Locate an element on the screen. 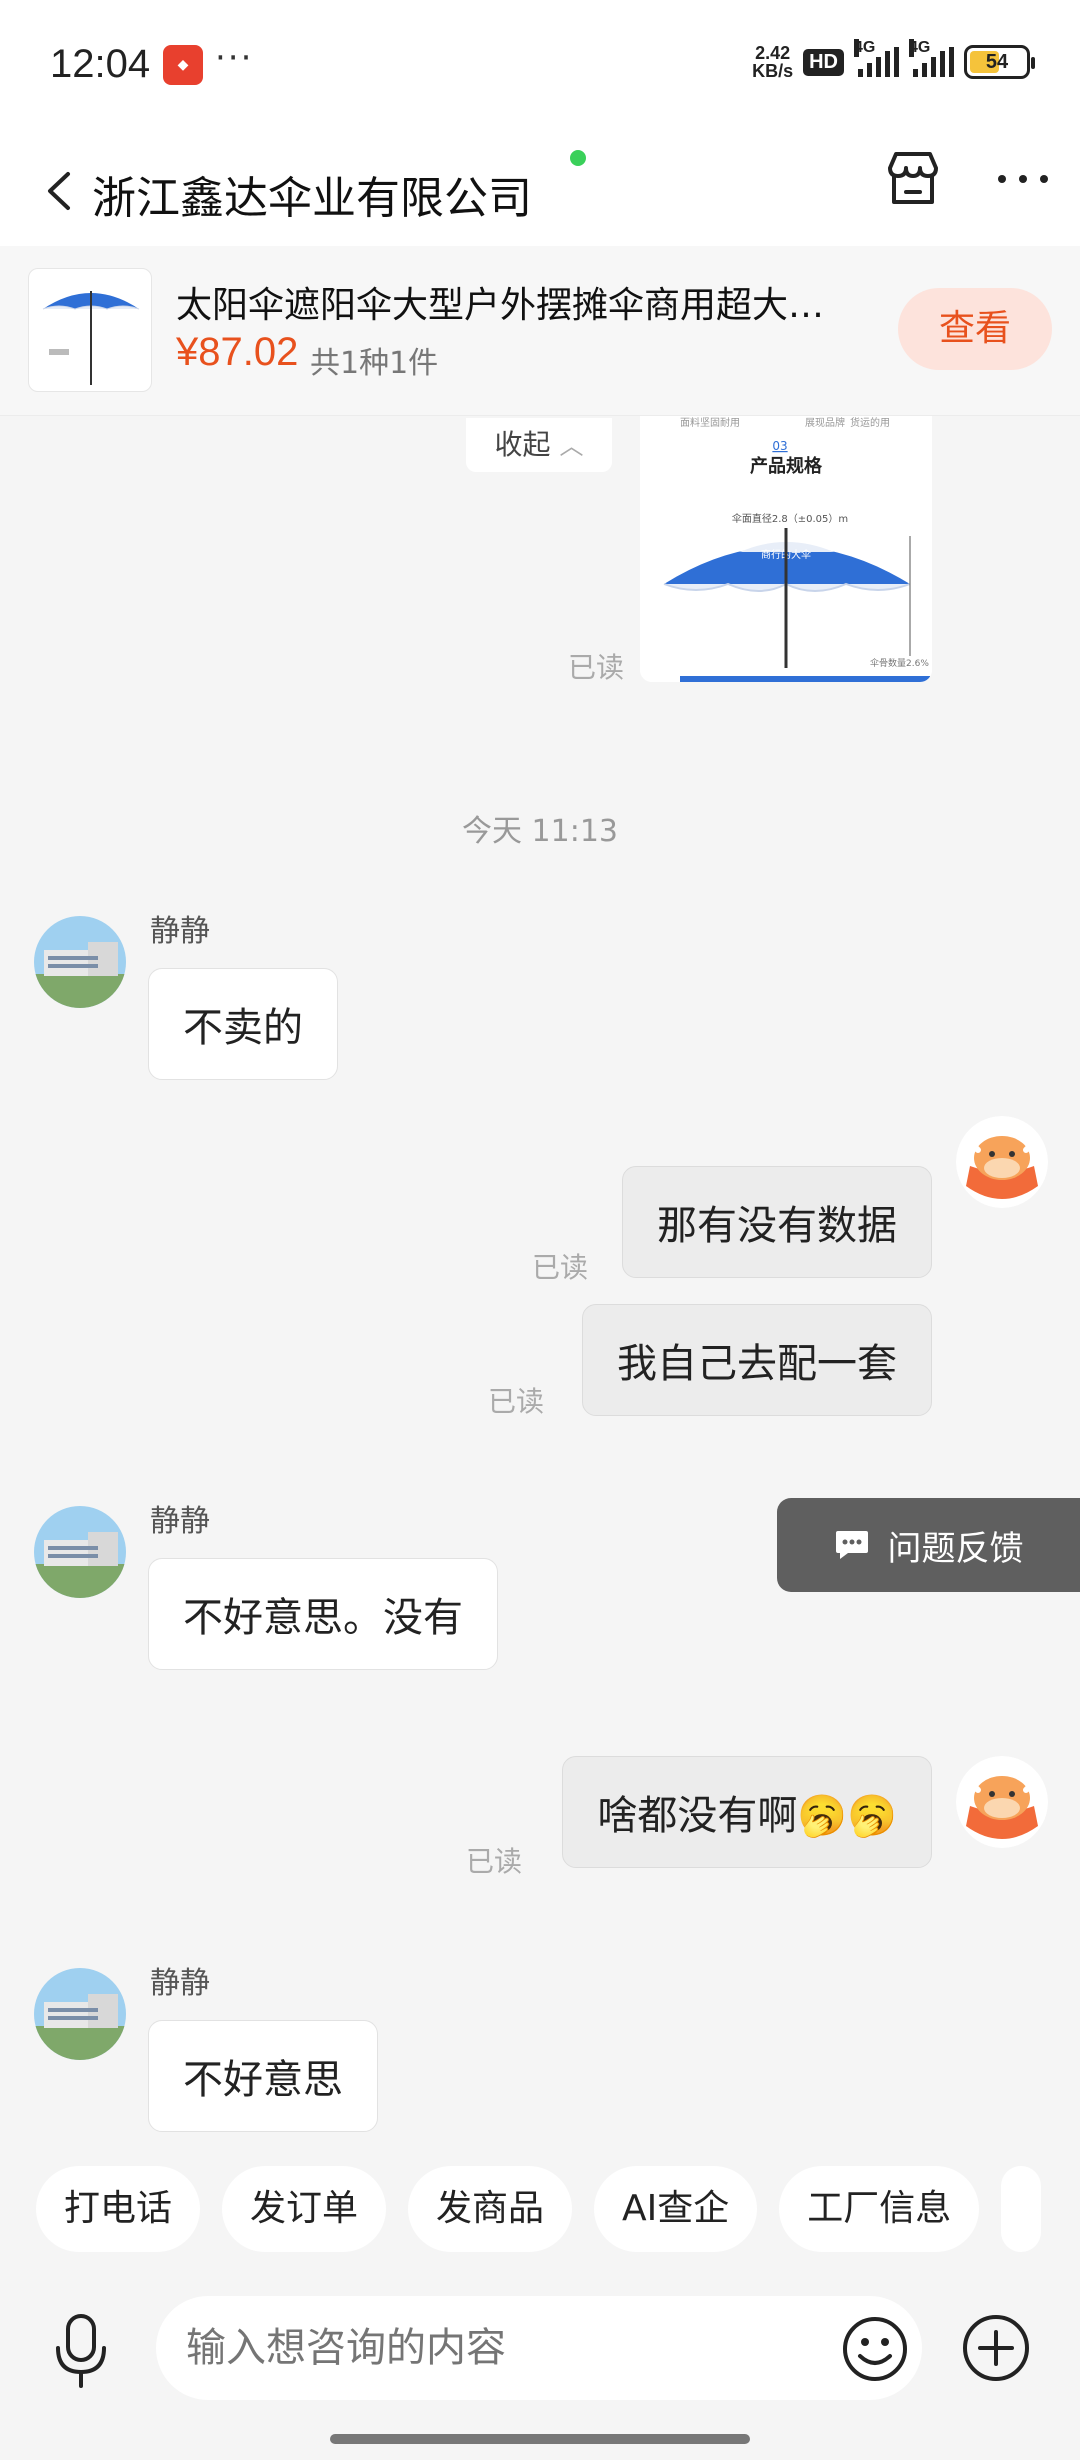 The width and height of the screenshot is (1080, 2460). more-notifications-icon: ··· is located at coordinates (234, 58).